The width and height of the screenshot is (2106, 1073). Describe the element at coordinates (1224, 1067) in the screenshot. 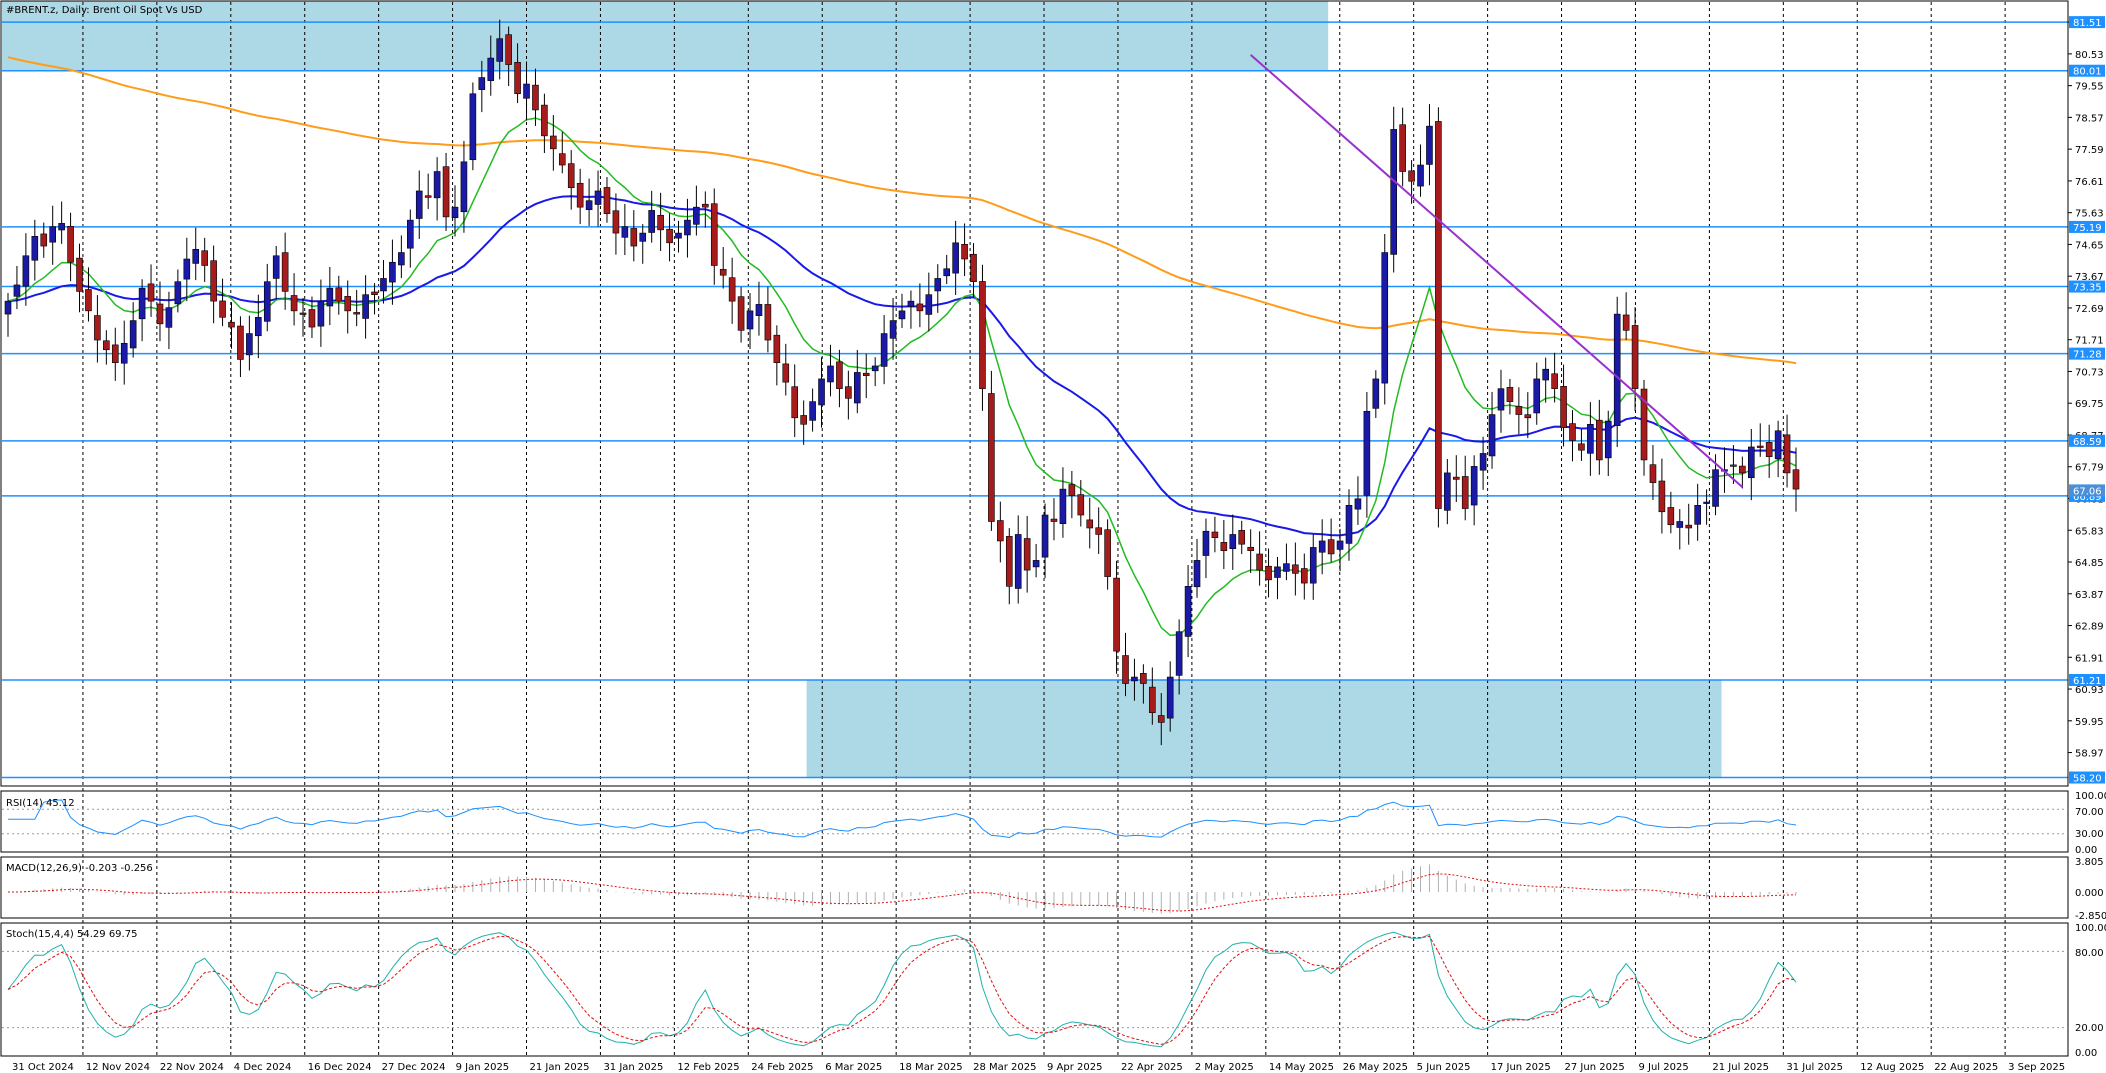

I see `date-label: 2 May 2025` at that location.